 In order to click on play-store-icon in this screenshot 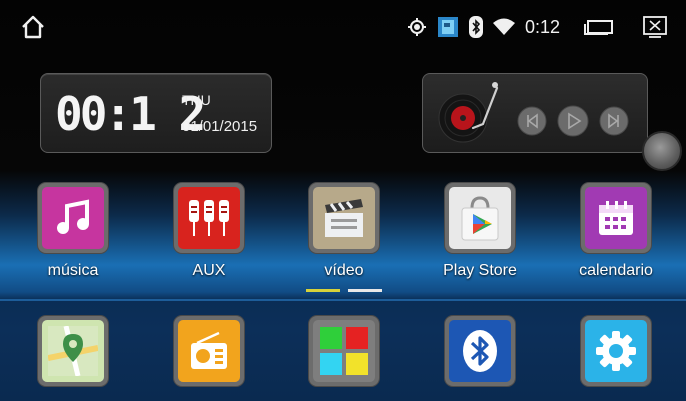, I will do `click(480, 218)`.